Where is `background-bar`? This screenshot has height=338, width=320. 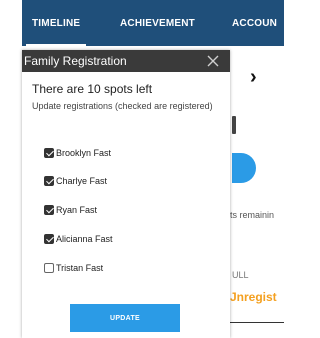 background-bar is located at coordinates (234, 125).